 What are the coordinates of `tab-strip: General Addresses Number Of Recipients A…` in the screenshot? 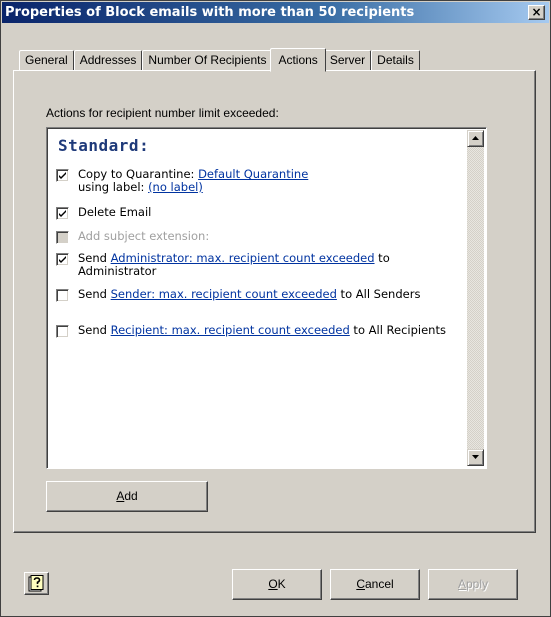 It's located at (219, 59).